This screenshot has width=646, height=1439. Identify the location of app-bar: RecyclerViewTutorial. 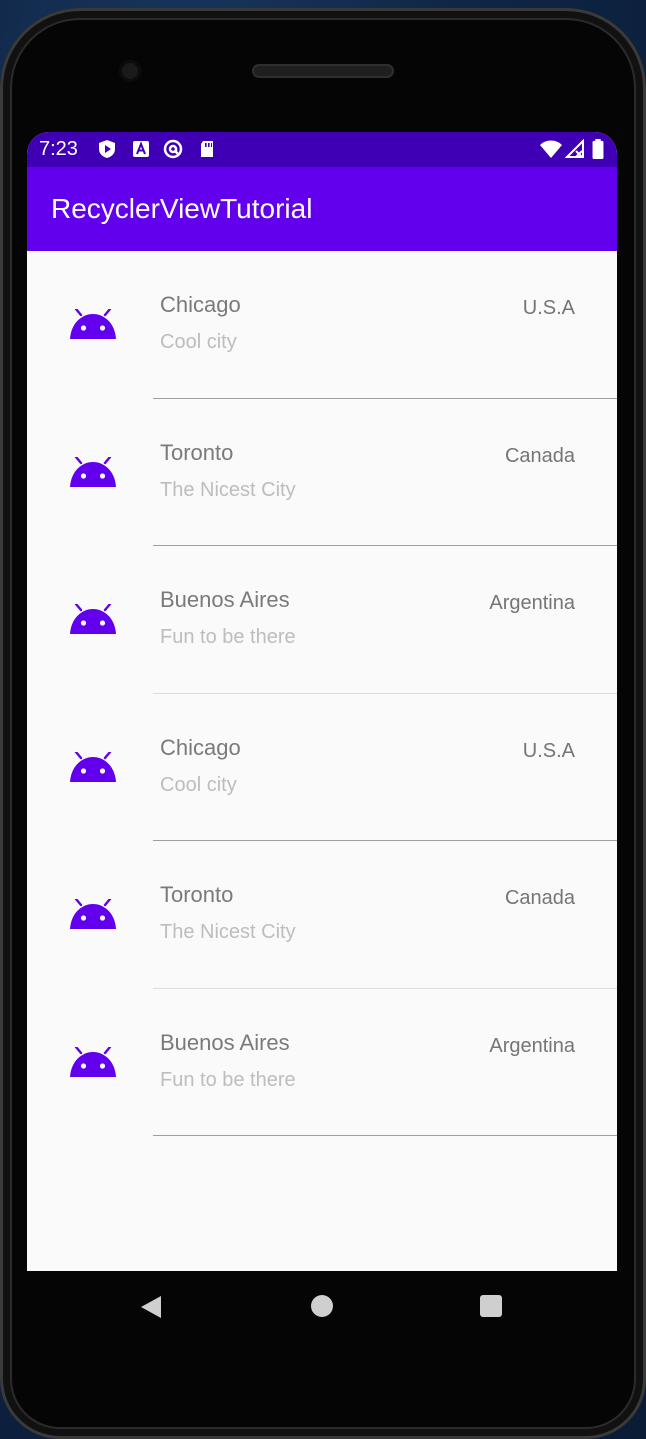
(322, 209).